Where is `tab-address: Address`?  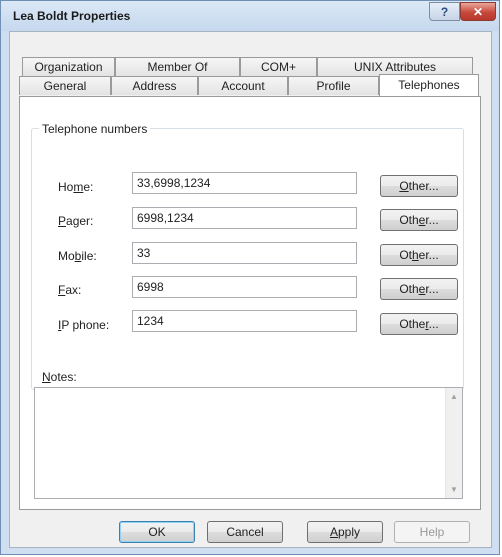
tab-address: Address is located at coordinates (154, 85).